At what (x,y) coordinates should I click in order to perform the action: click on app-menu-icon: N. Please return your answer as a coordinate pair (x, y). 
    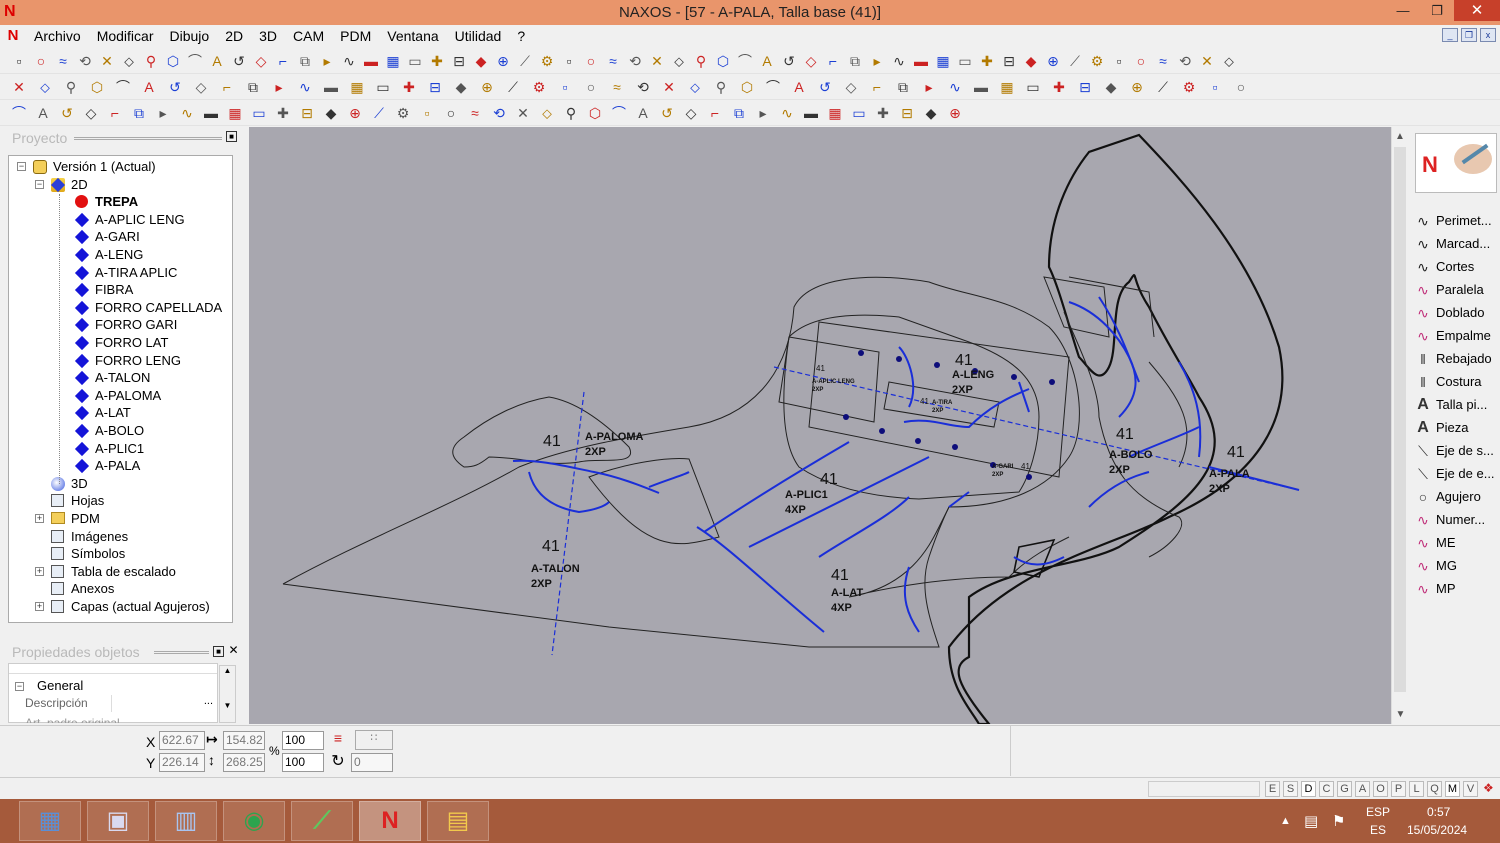
    Looking at the image, I should click on (13, 36).